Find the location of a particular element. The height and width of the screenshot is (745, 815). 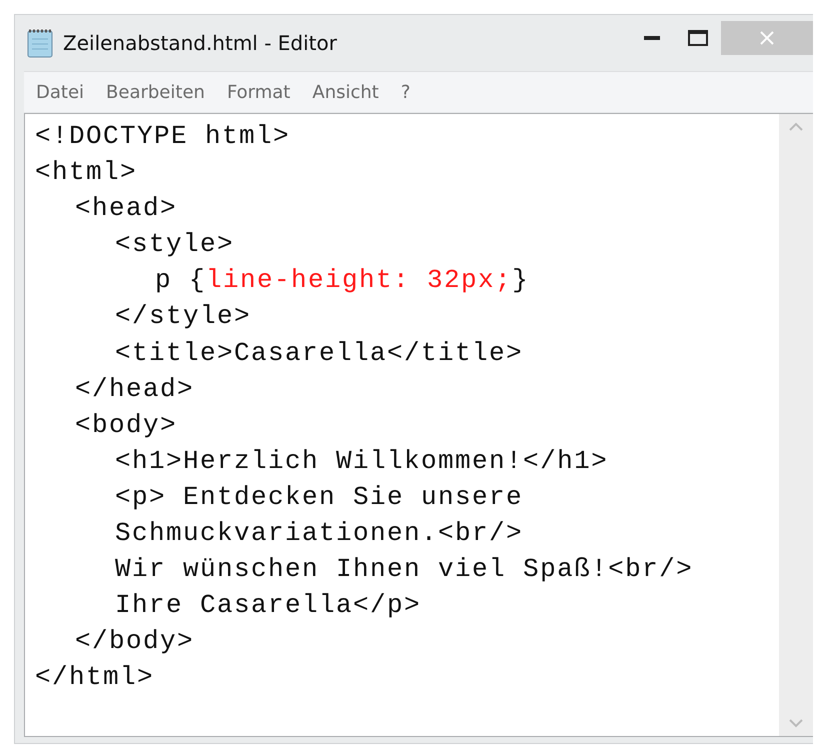

code-line: <head> is located at coordinates (126, 209).